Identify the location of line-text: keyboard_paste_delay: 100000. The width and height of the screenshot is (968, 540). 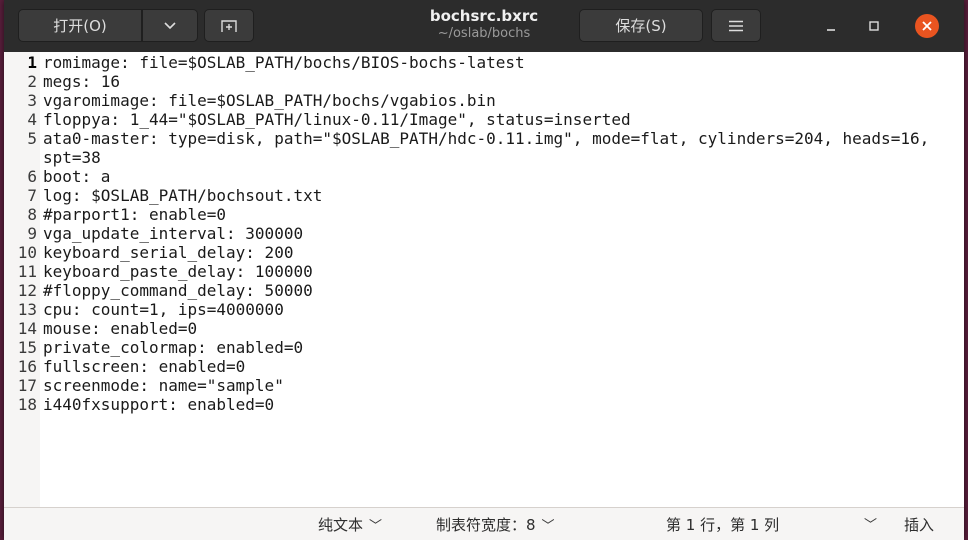
(178, 271).